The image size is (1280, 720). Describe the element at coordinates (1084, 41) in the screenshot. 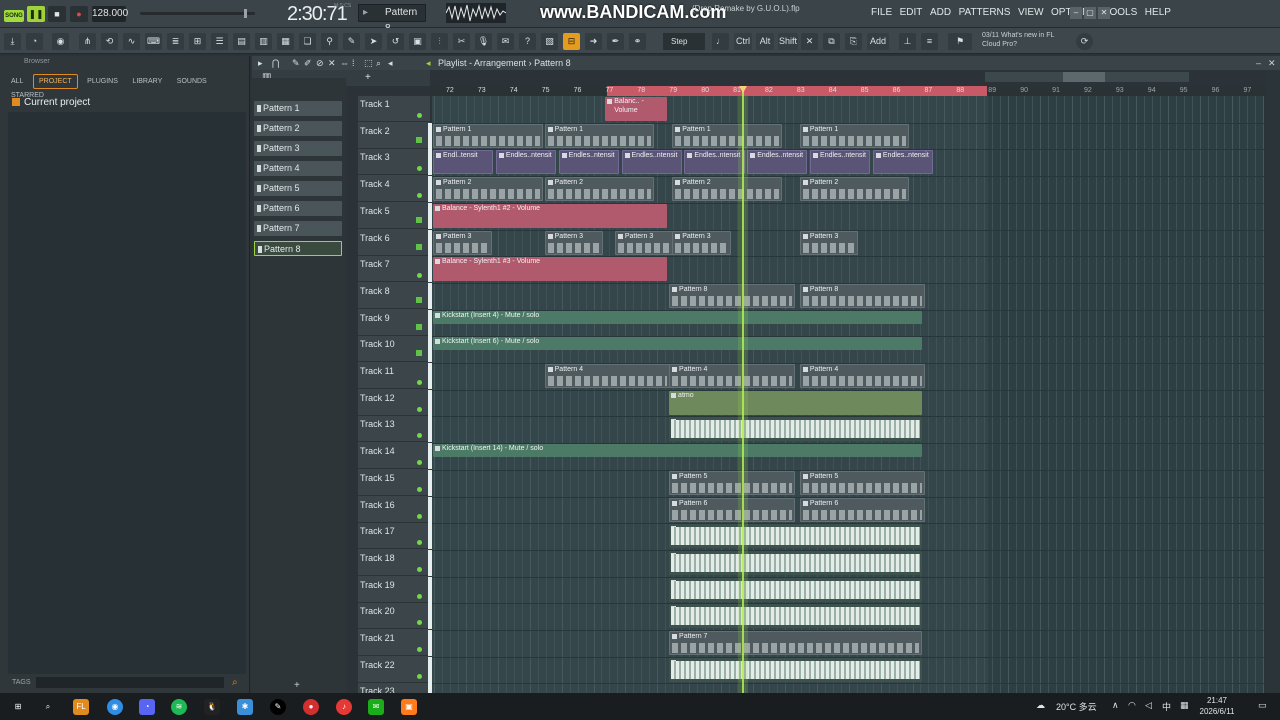

I see `refresh-icon: ⟳` at that location.